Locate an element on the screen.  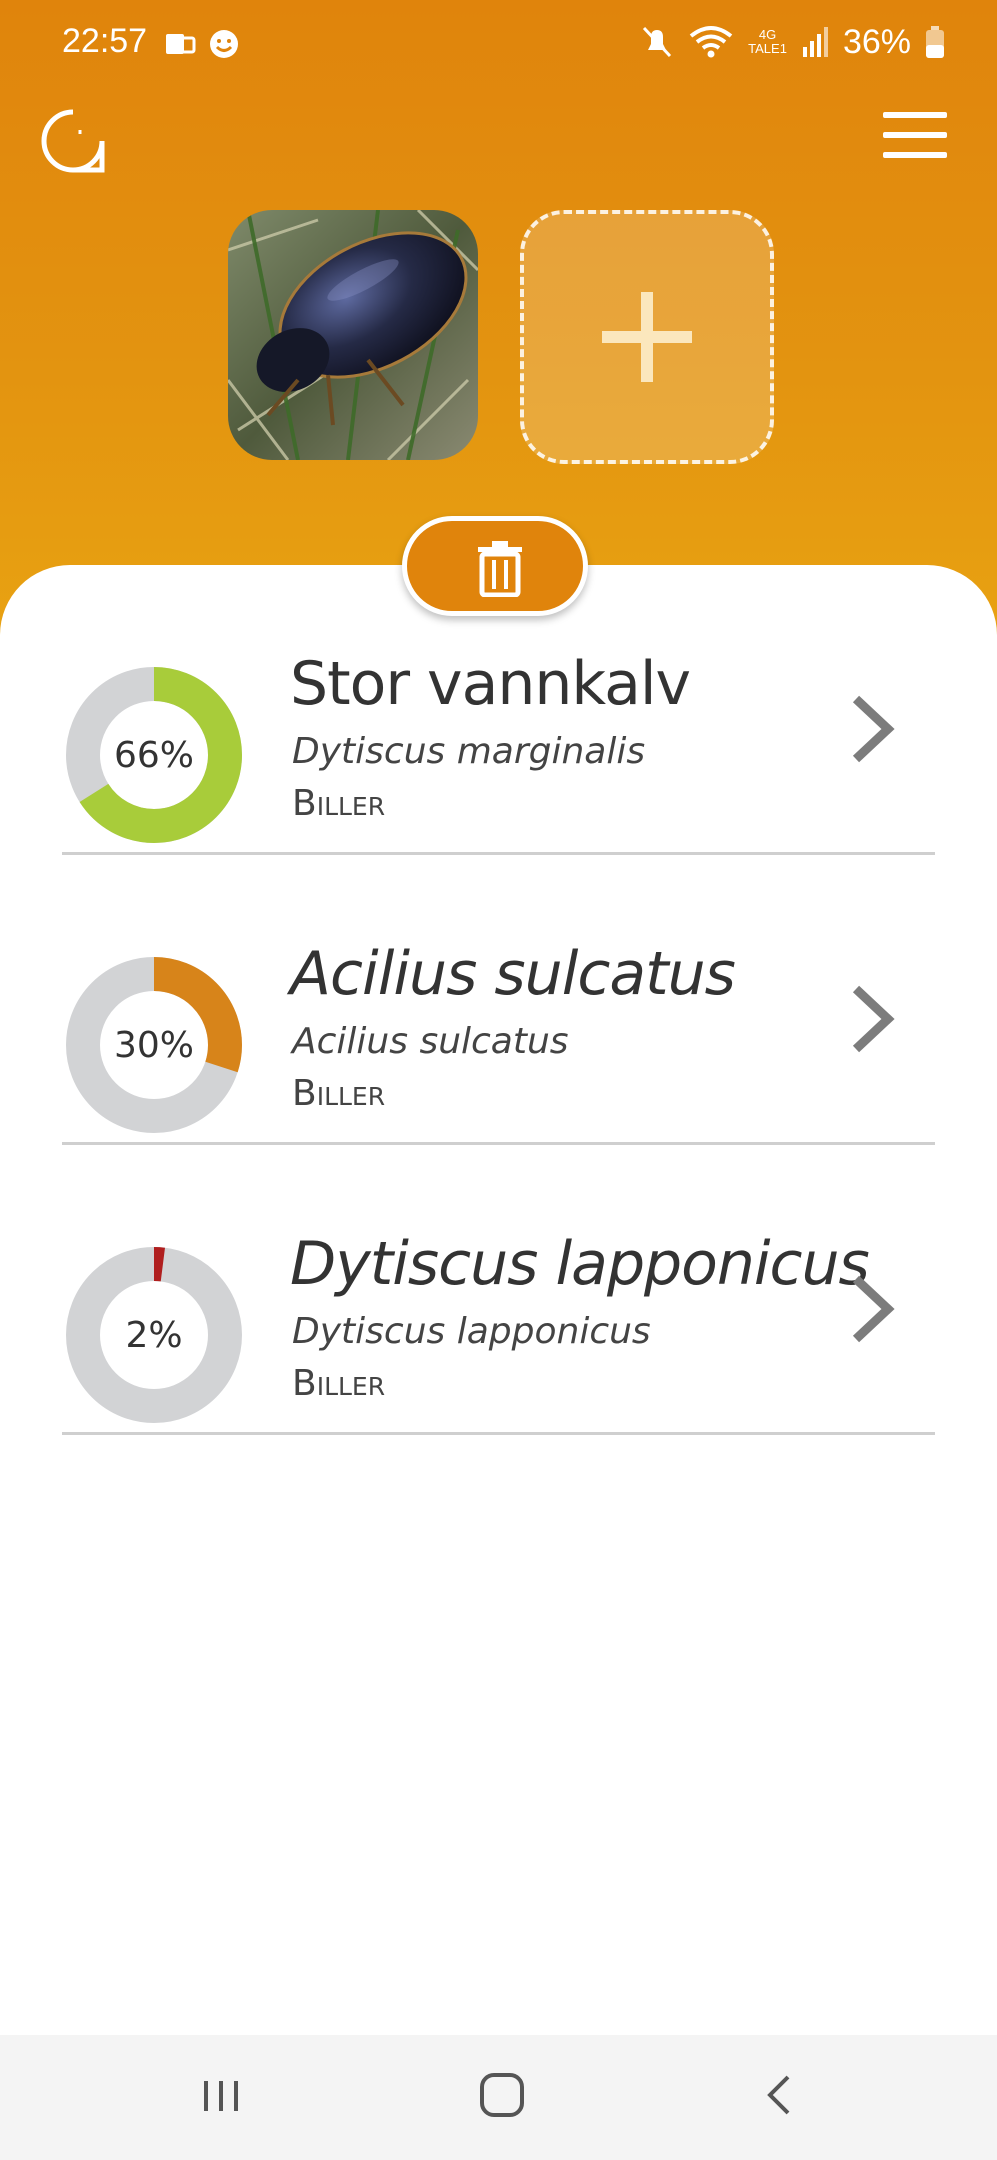
scientific-name: Dytiscus lapponicus is located at coordinates (471, 1331).